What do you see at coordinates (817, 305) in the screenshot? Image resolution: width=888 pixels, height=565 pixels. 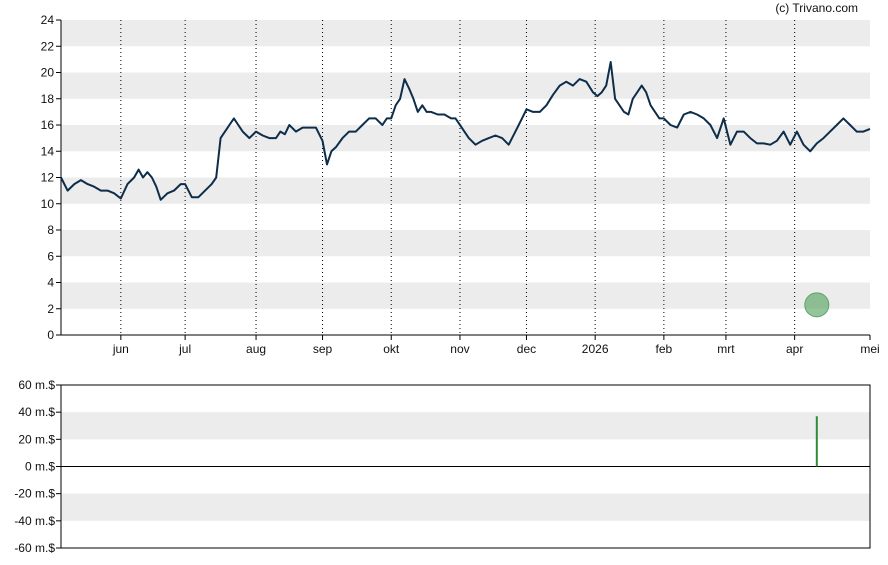 I see `event-marker` at bounding box center [817, 305].